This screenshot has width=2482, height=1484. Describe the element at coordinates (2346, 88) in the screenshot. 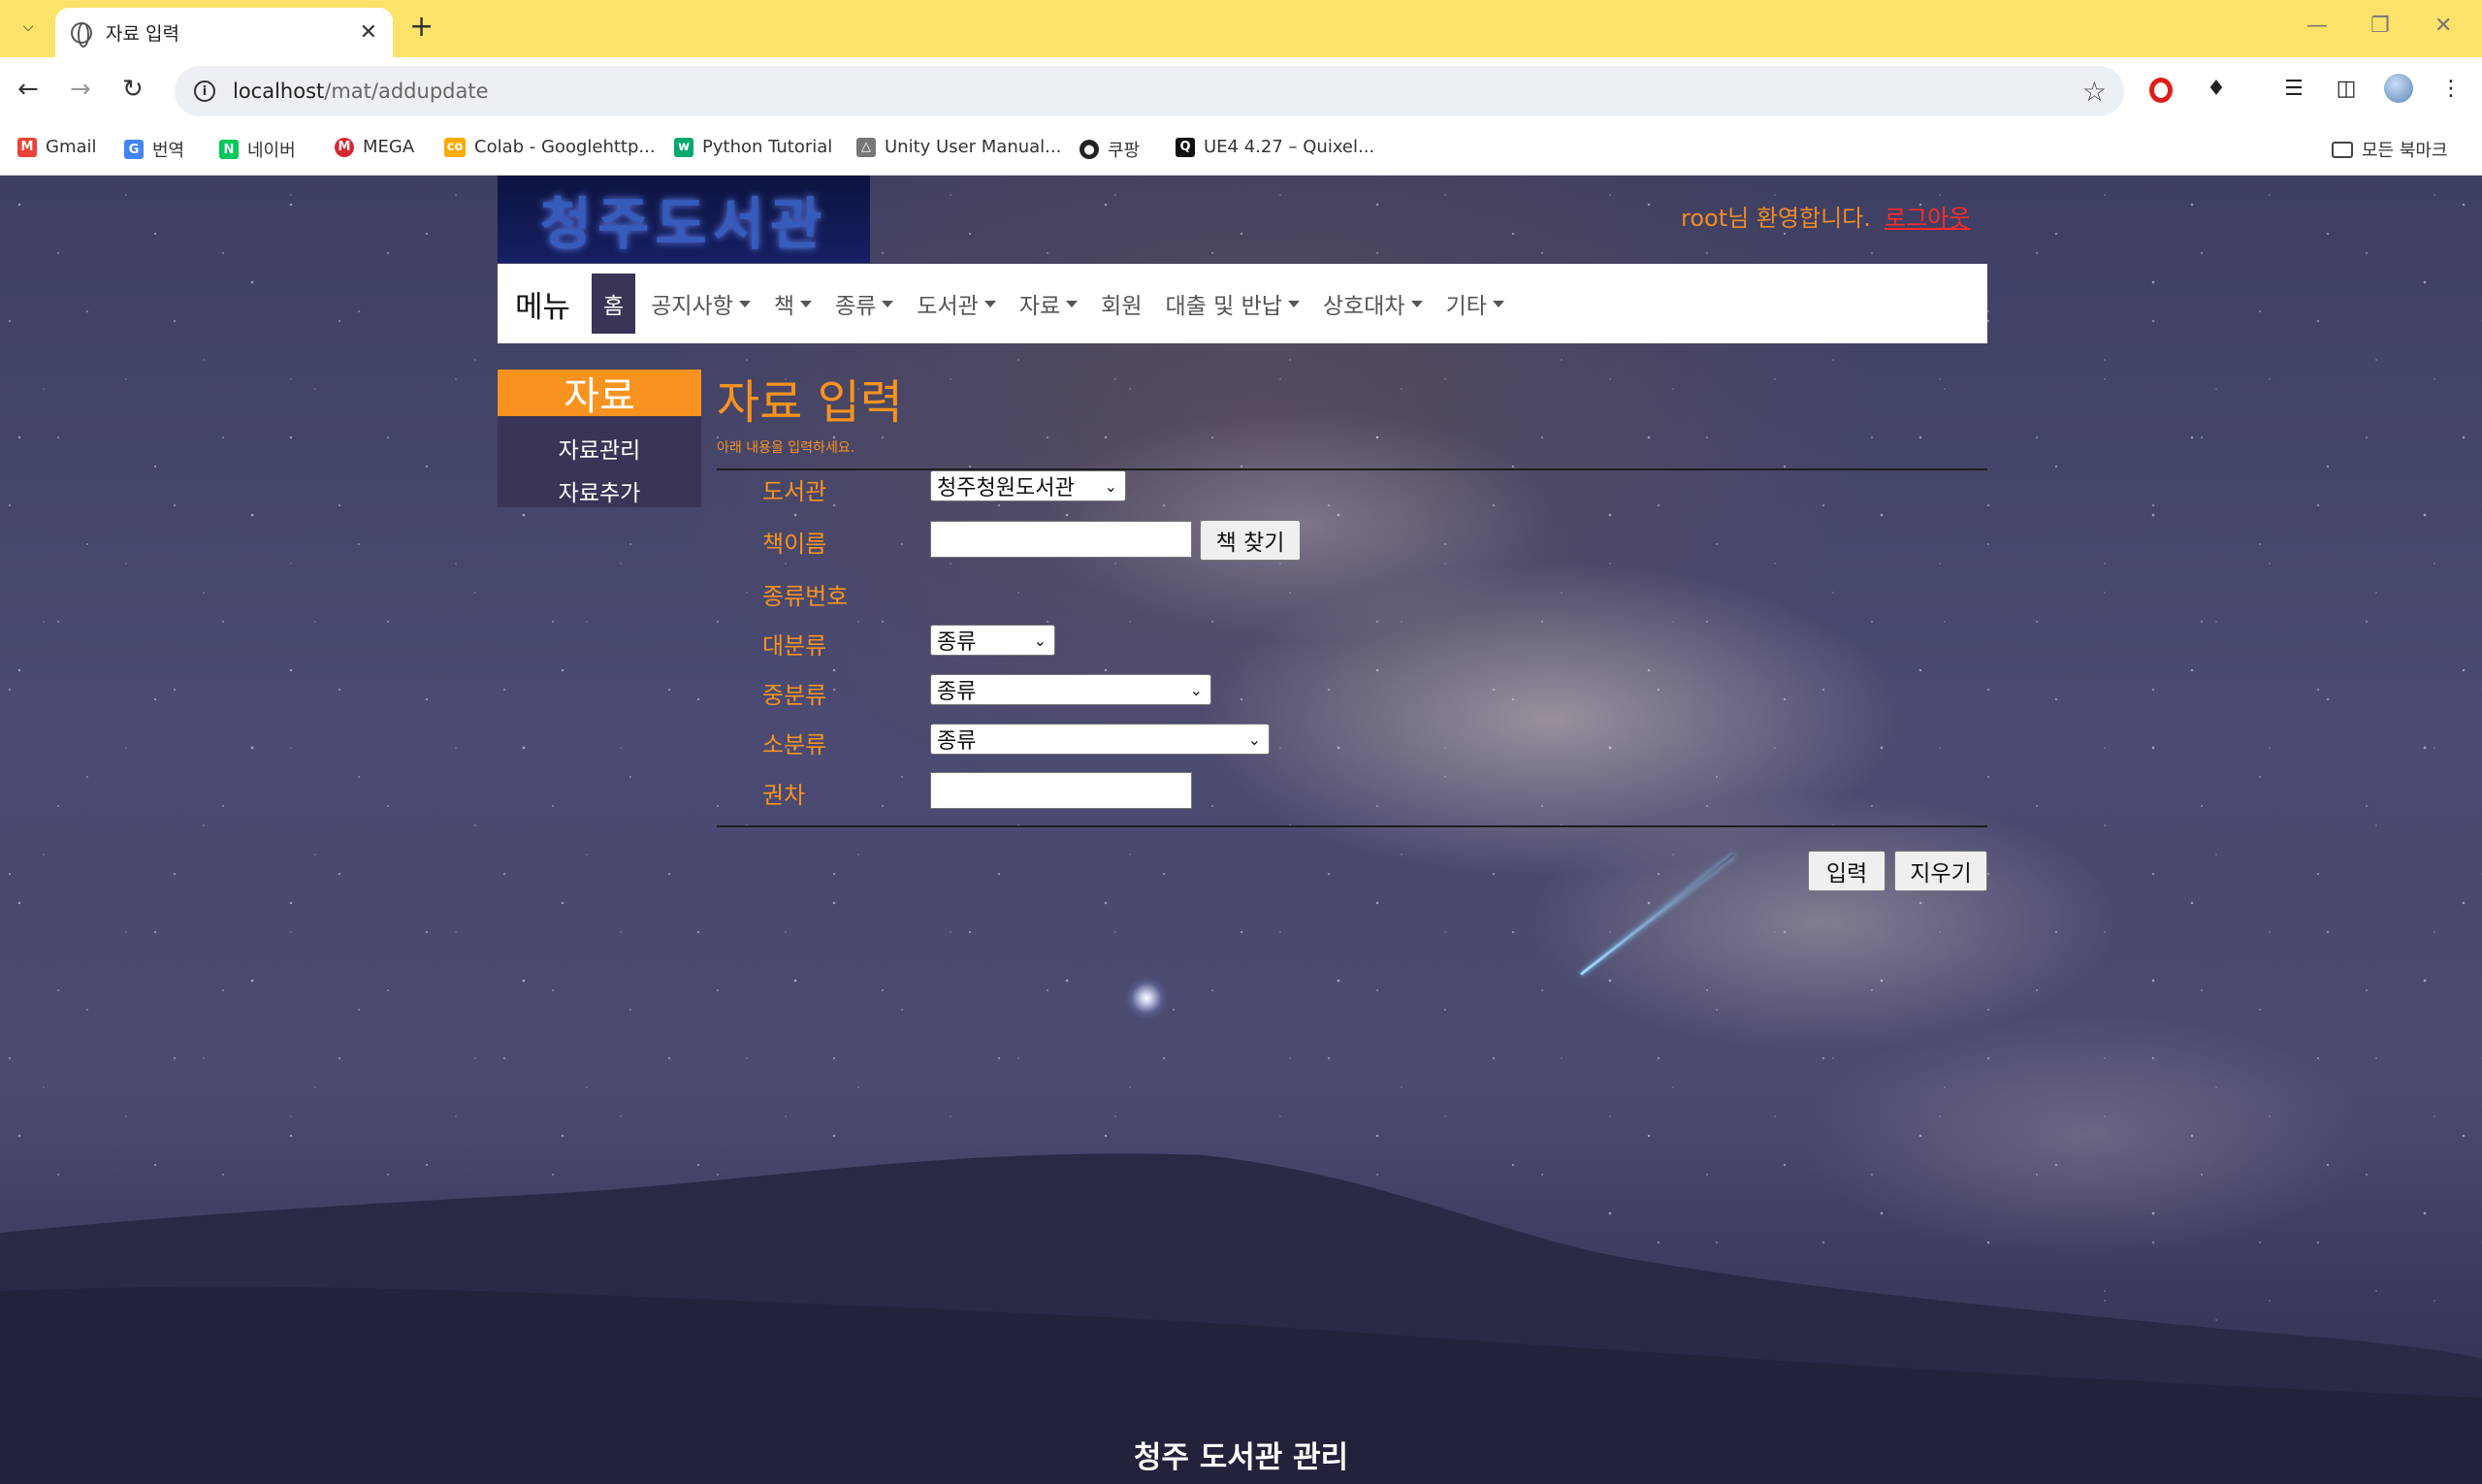

I see `side-panel-icon: ◫` at that location.